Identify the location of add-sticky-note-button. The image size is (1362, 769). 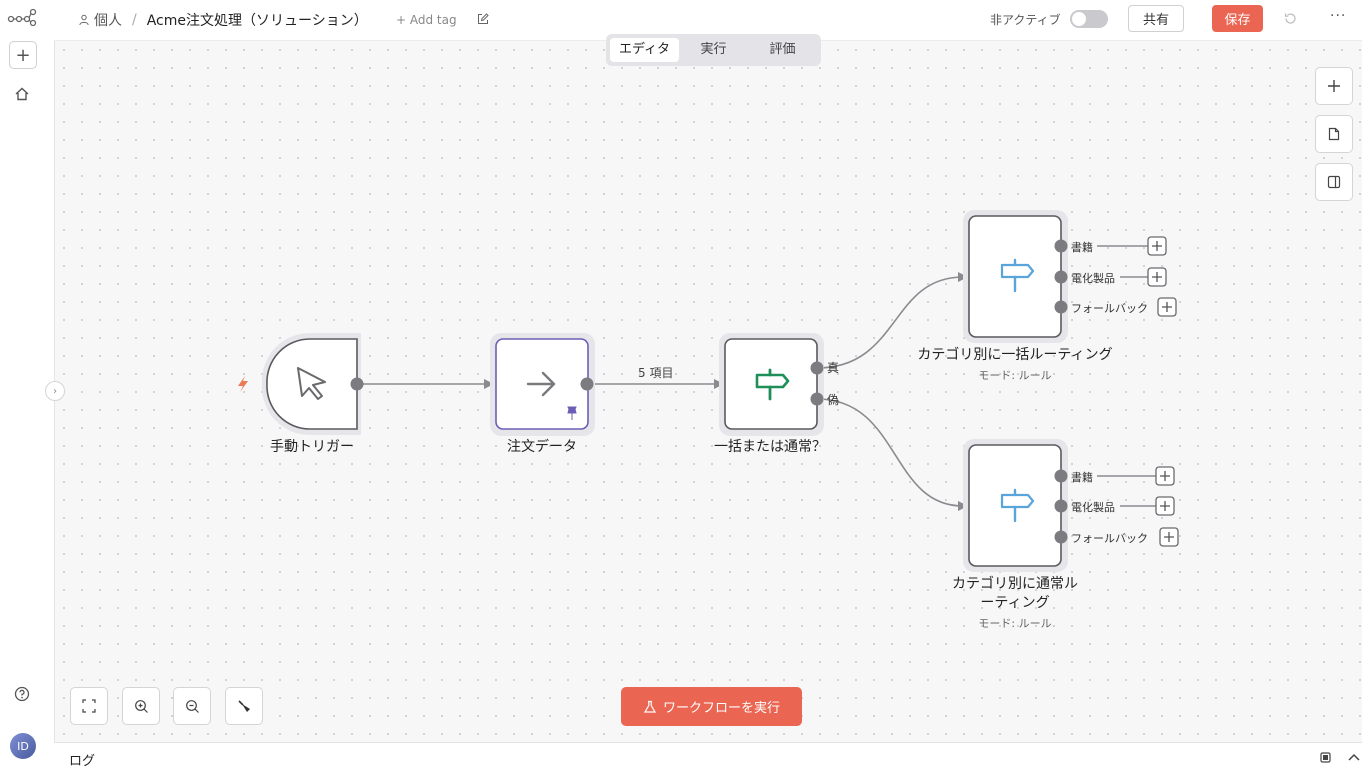
(1334, 134).